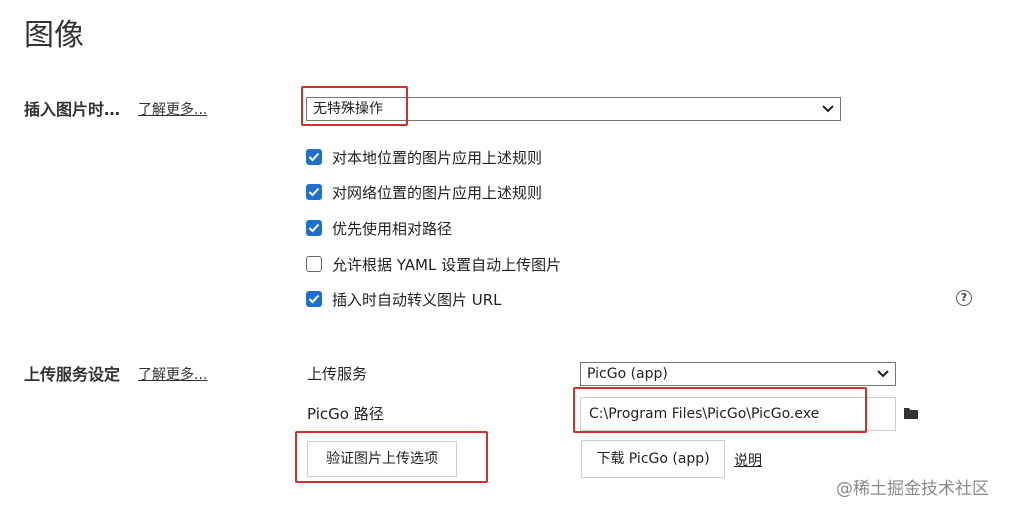 Image resolution: width=1014 pixels, height=511 pixels. Describe the element at coordinates (392, 228) in the screenshot. I see `checkbox-label: 优先使用相对路径` at that location.